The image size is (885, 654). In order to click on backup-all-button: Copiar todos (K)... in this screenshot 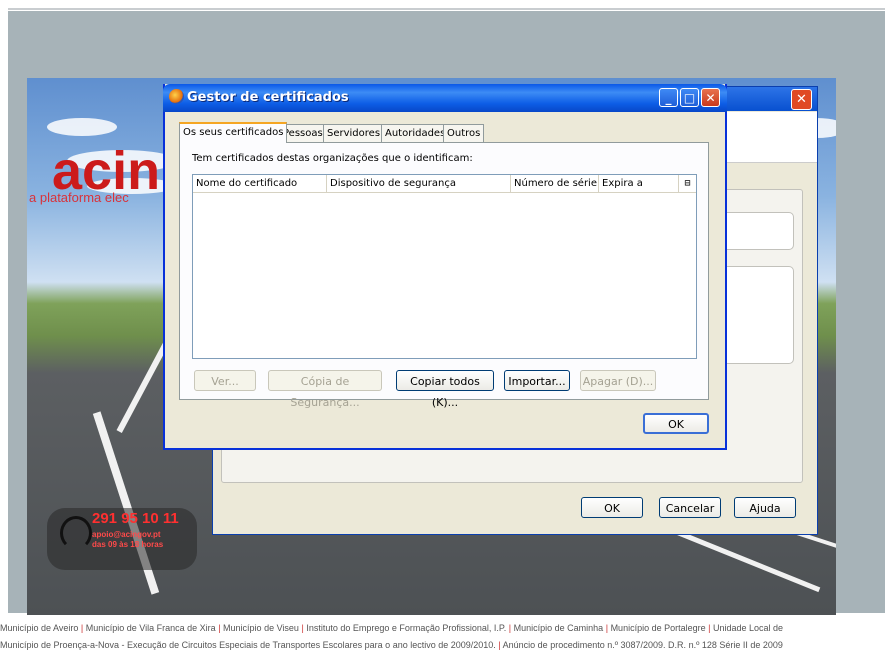, I will do `click(445, 389)`.